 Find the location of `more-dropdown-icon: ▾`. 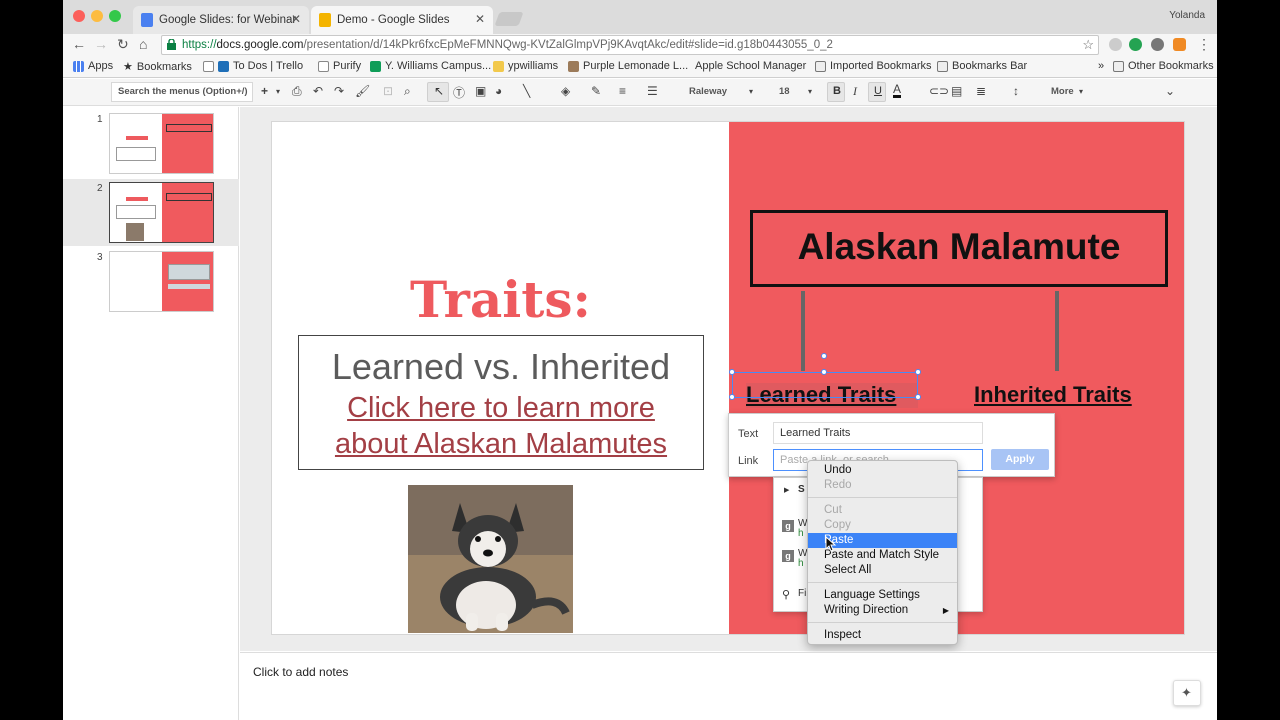

more-dropdown-icon: ▾ is located at coordinates (1081, 91).